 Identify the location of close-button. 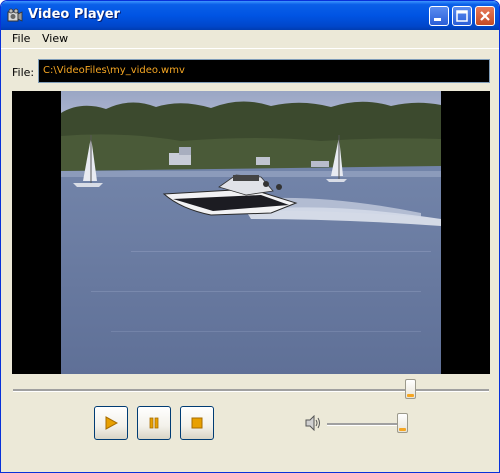
(485, 16).